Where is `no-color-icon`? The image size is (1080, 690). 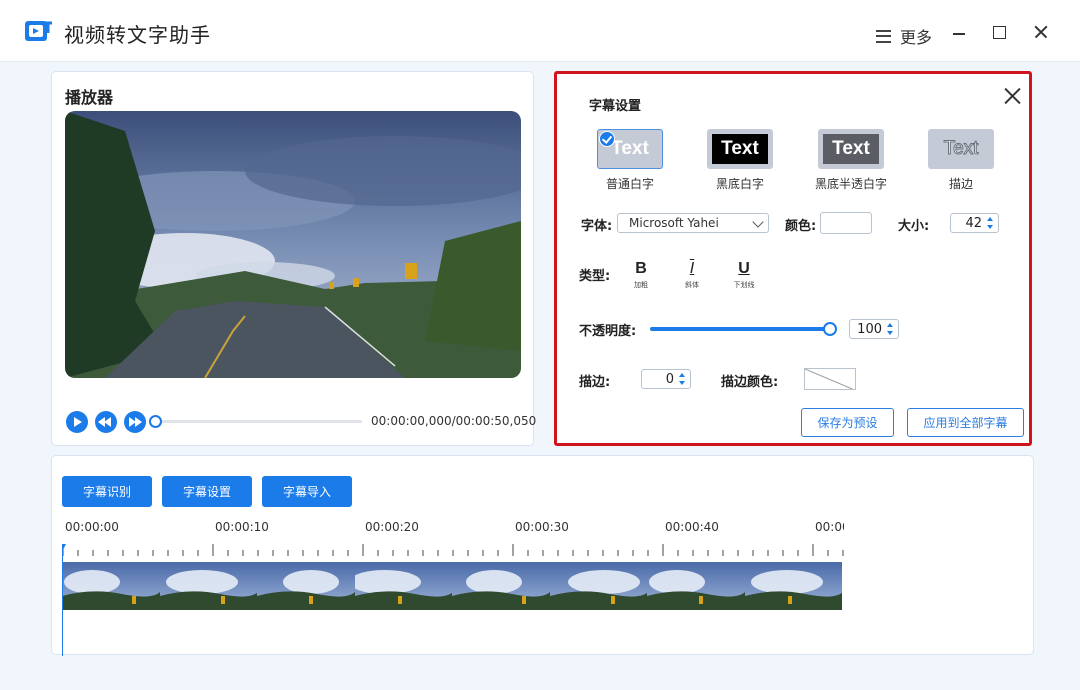
no-color-icon is located at coordinates (829, 379).